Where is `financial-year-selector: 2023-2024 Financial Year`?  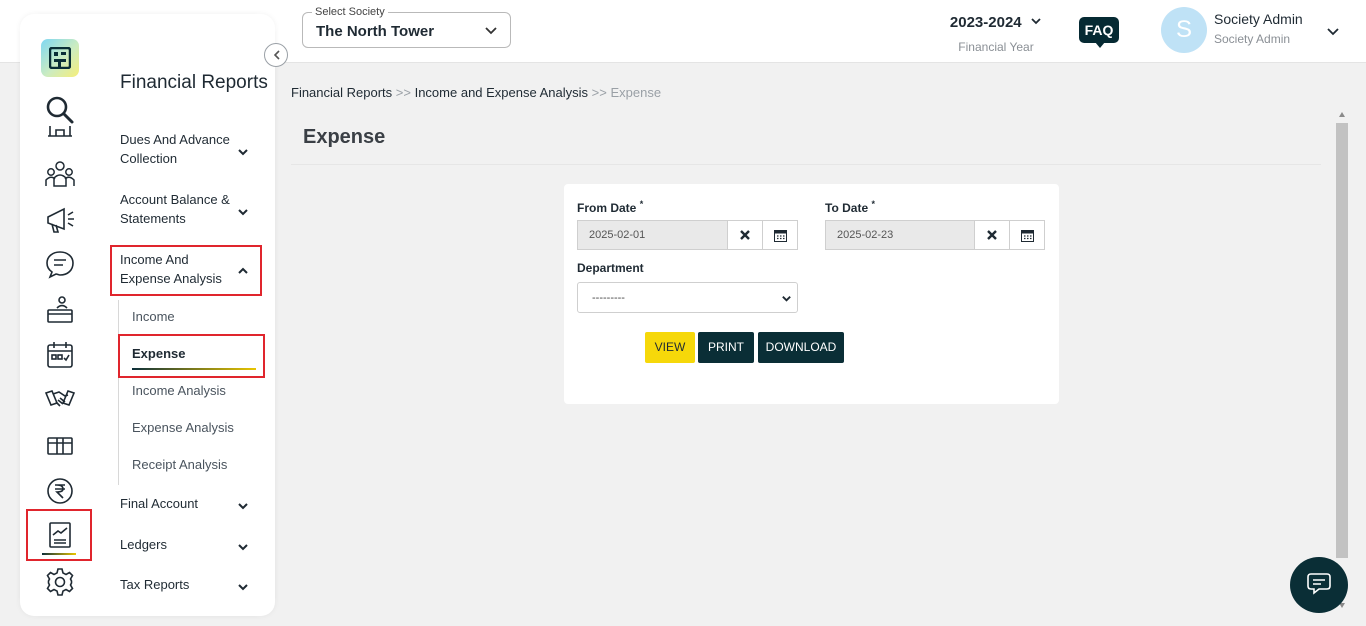
financial-year-selector: 2023-2024 Financial Year is located at coordinates (996, 34).